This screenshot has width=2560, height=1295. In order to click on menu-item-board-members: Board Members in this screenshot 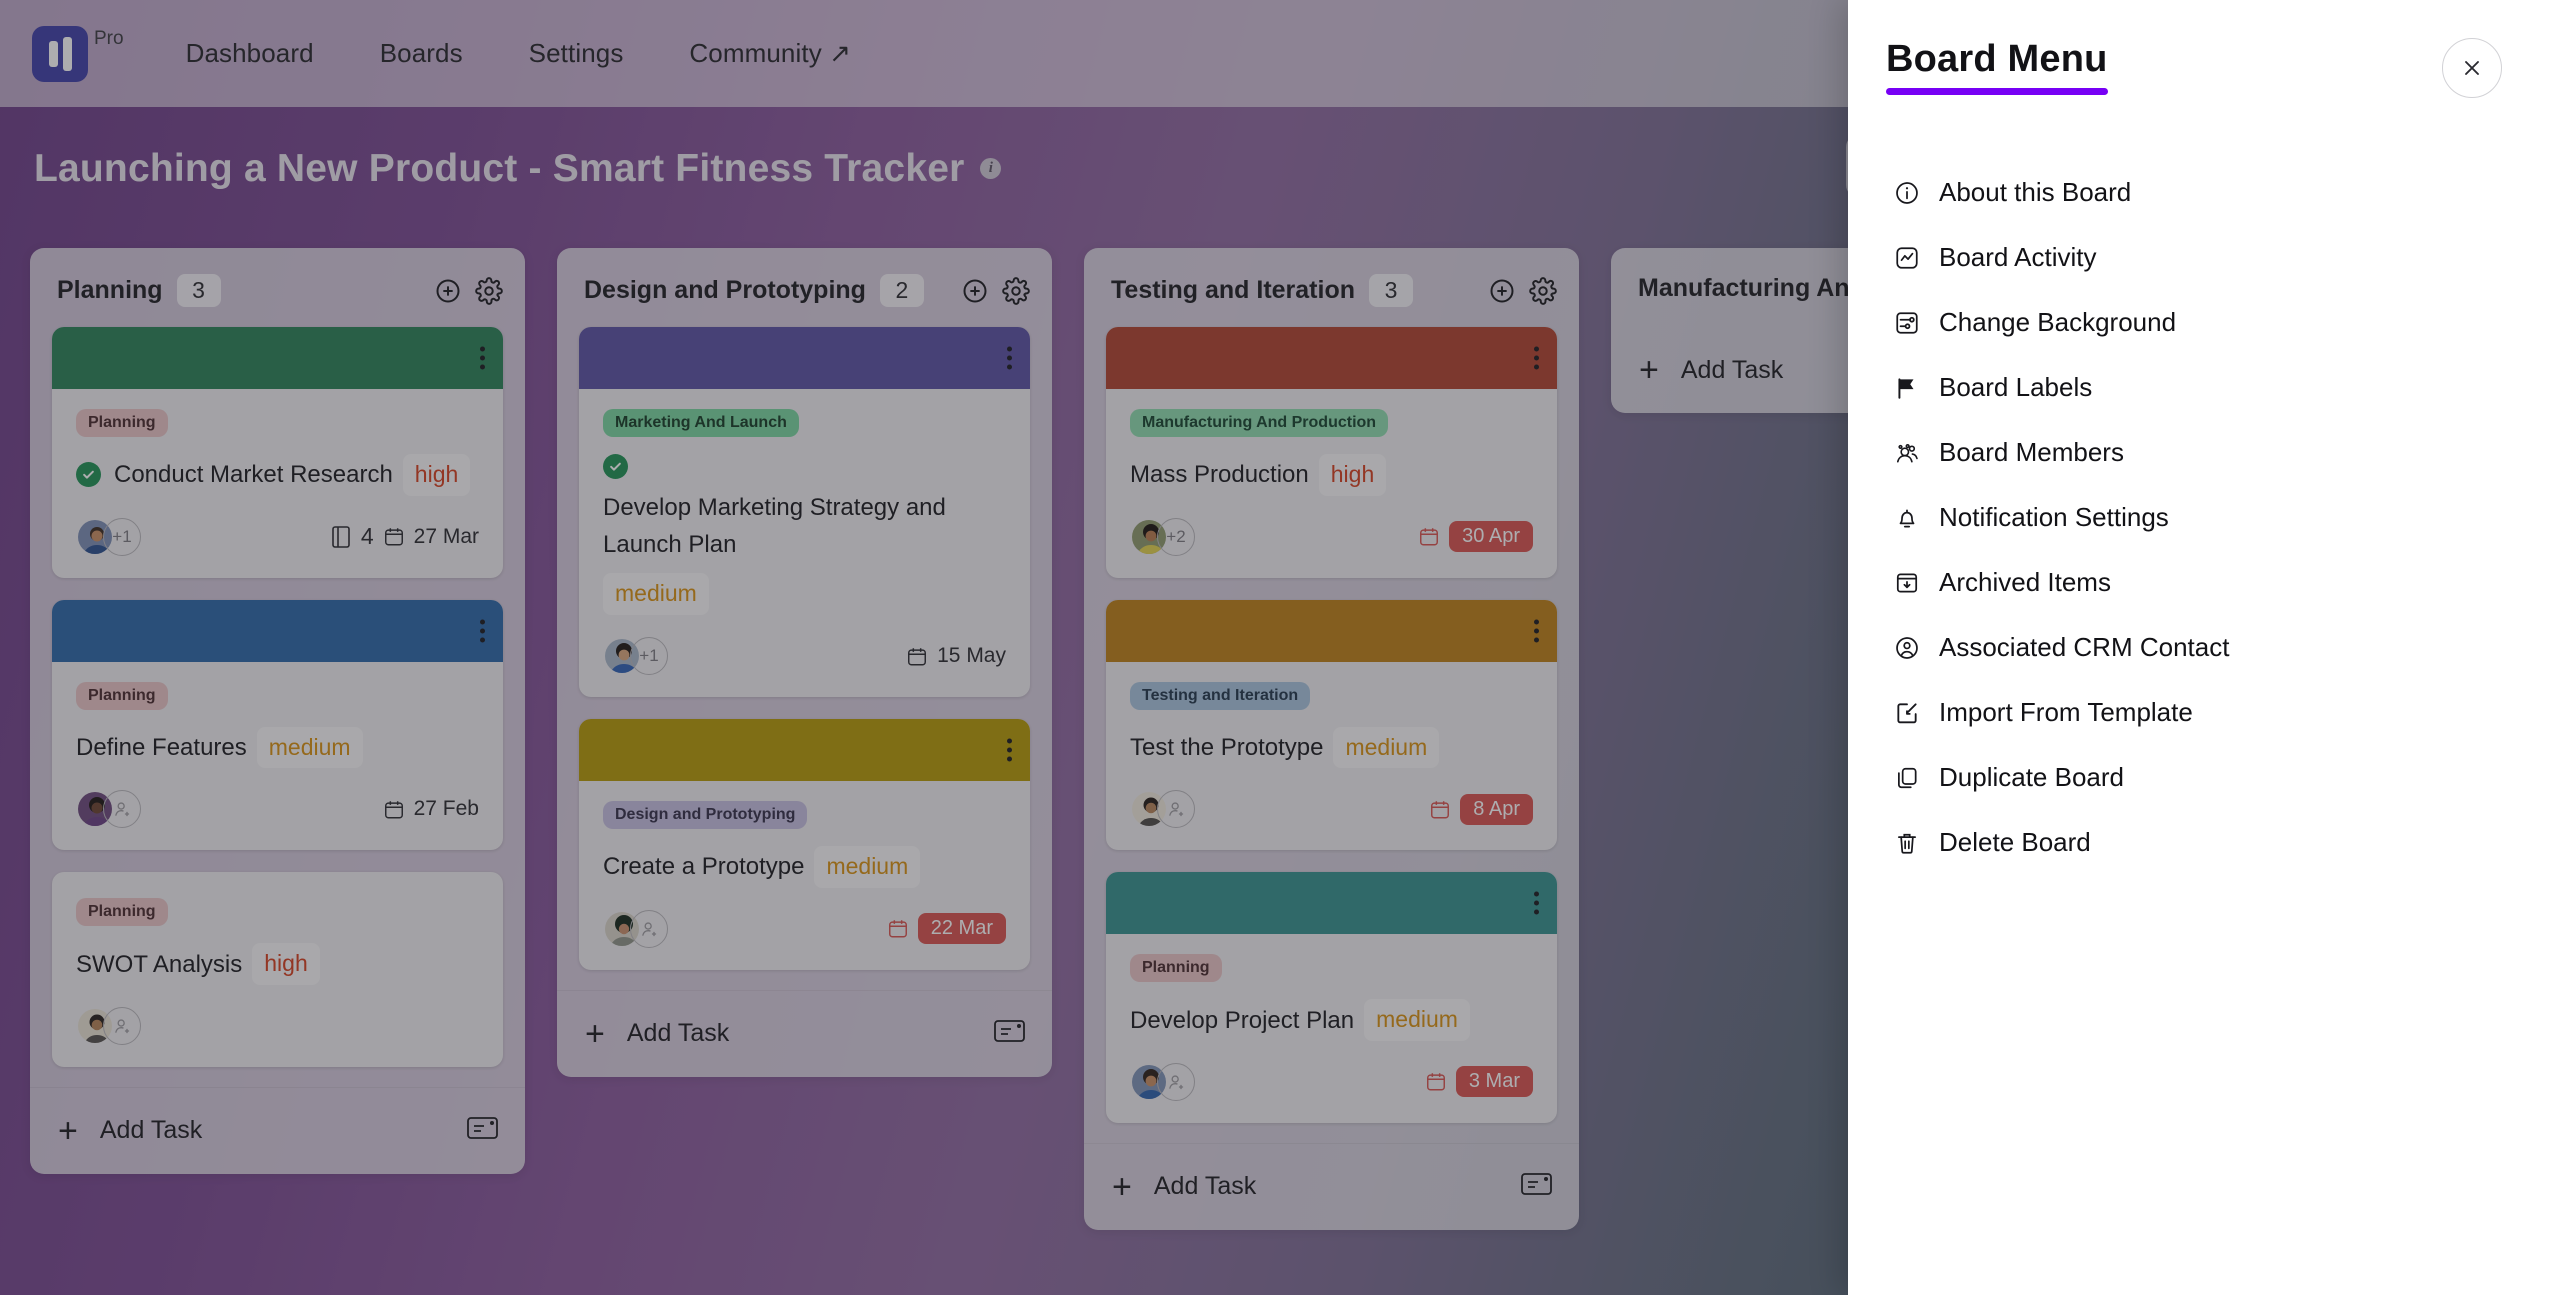, I will do `click(2204, 452)`.